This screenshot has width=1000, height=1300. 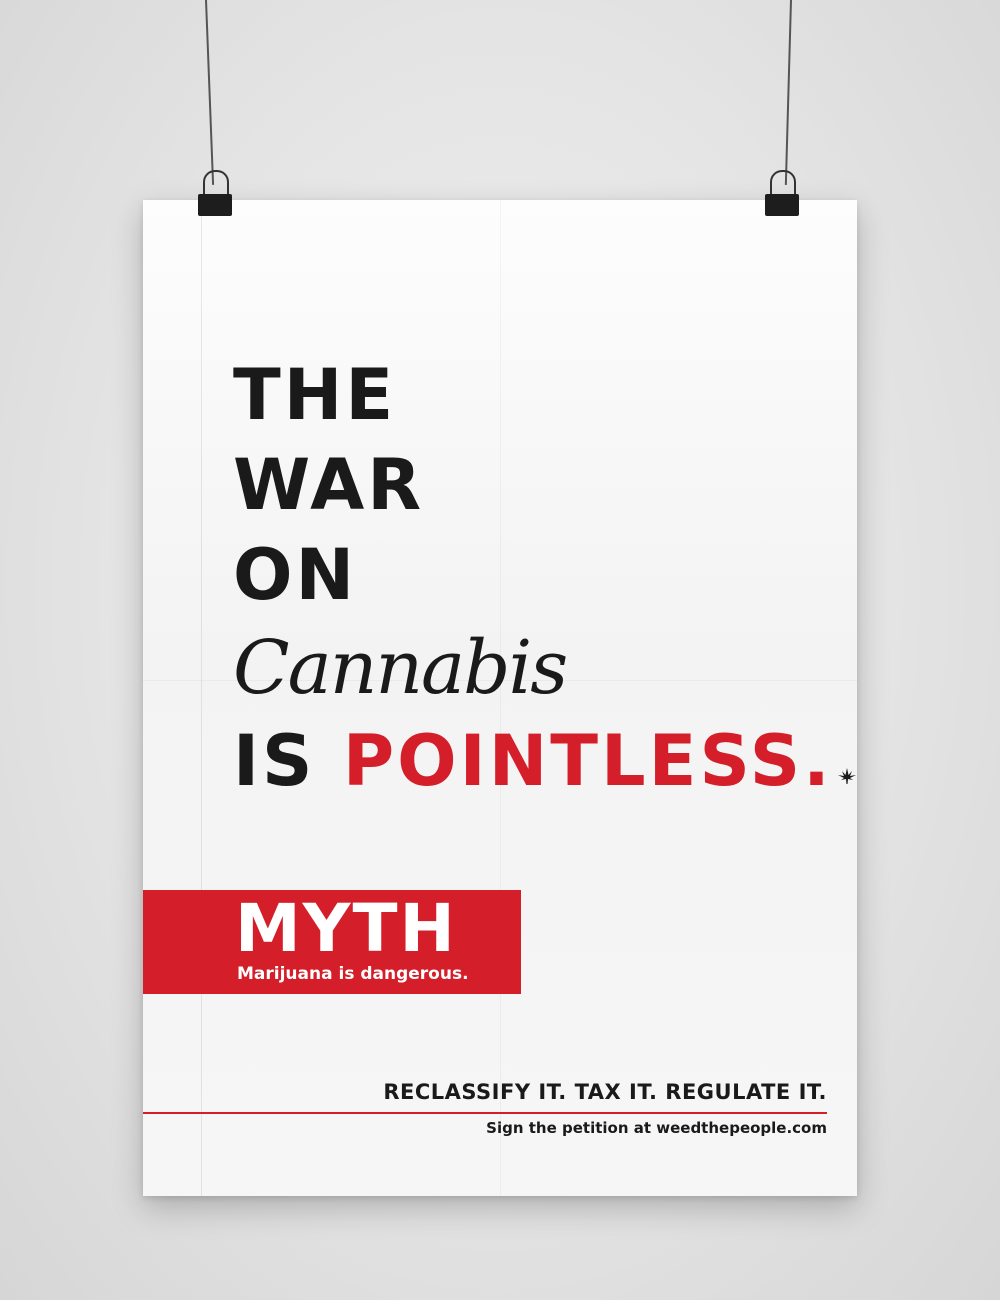 What do you see at coordinates (346, 928) in the screenshot?
I see `myth-label: MYTH` at bounding box center [346, 928].